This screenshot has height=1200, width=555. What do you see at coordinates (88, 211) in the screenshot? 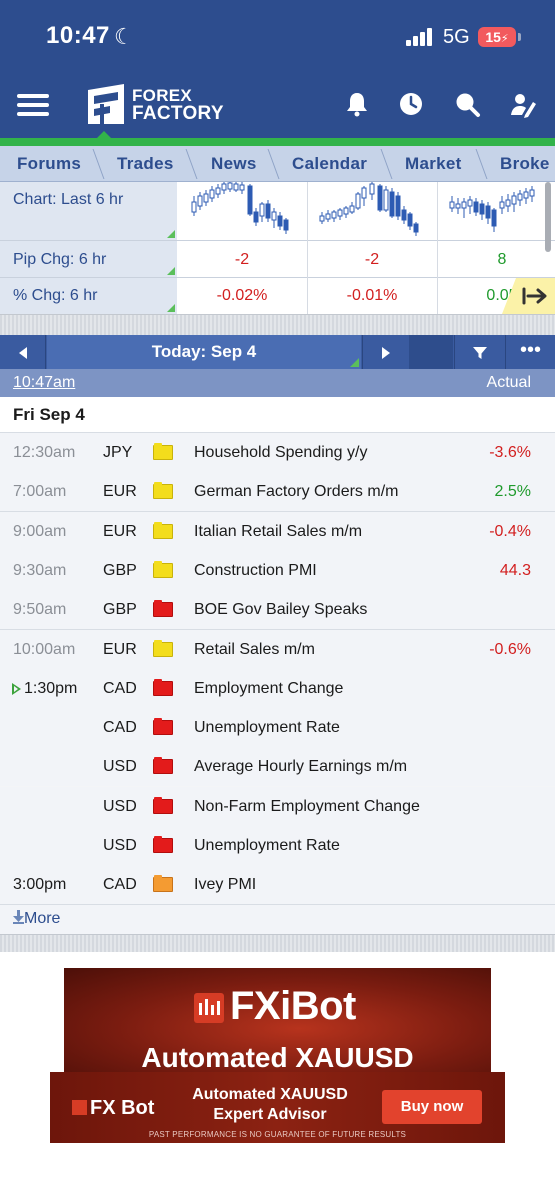
I see `chart-row-label: Chart: Last 6 hr` at bounding box center [88, 211].